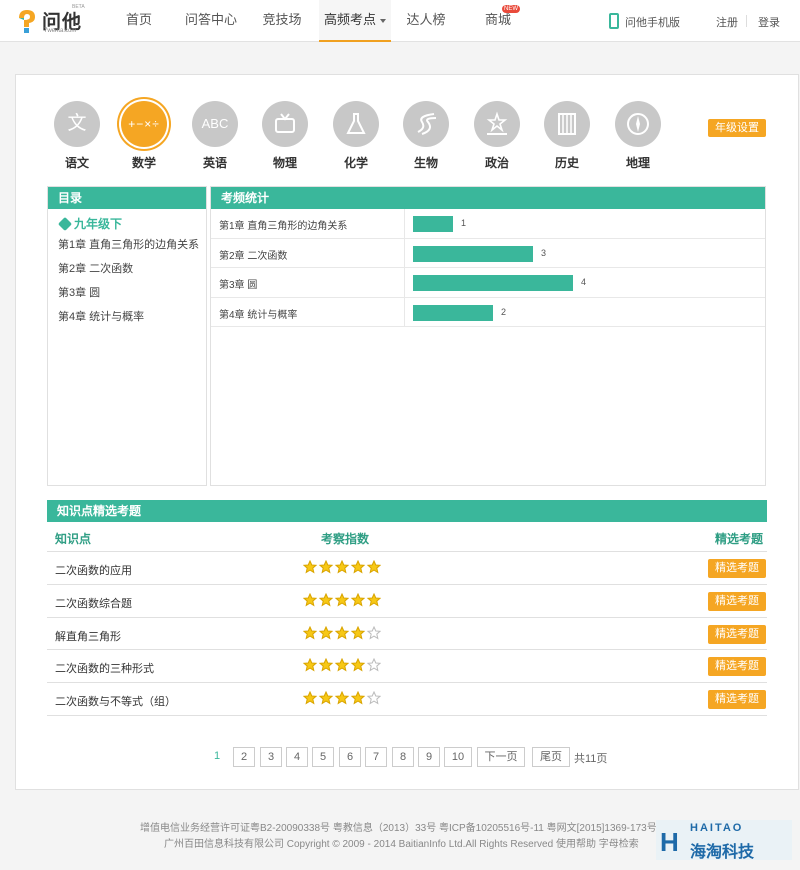 The width and height of the screenshot is (800, 870). Describe the element at coordinates (284, 163) in the screenshot. I see `subject-label: 物理` at that location.